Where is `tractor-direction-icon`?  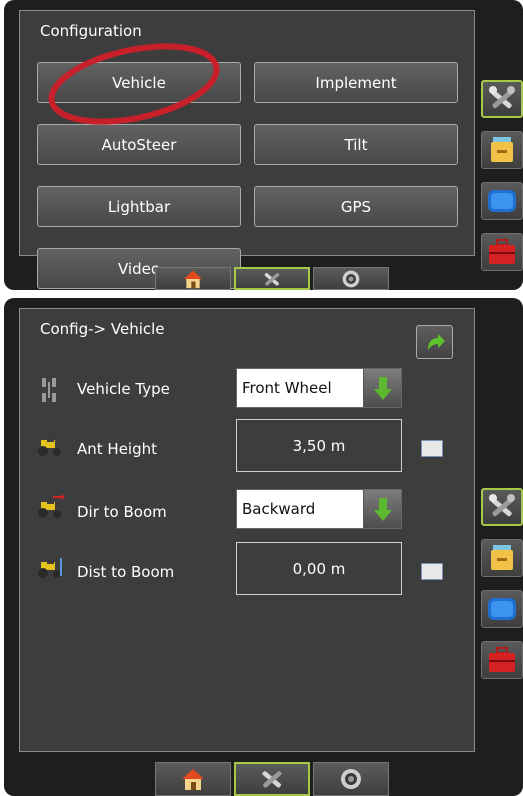
tractor-direction-icon is located at coordinates (51, 508).